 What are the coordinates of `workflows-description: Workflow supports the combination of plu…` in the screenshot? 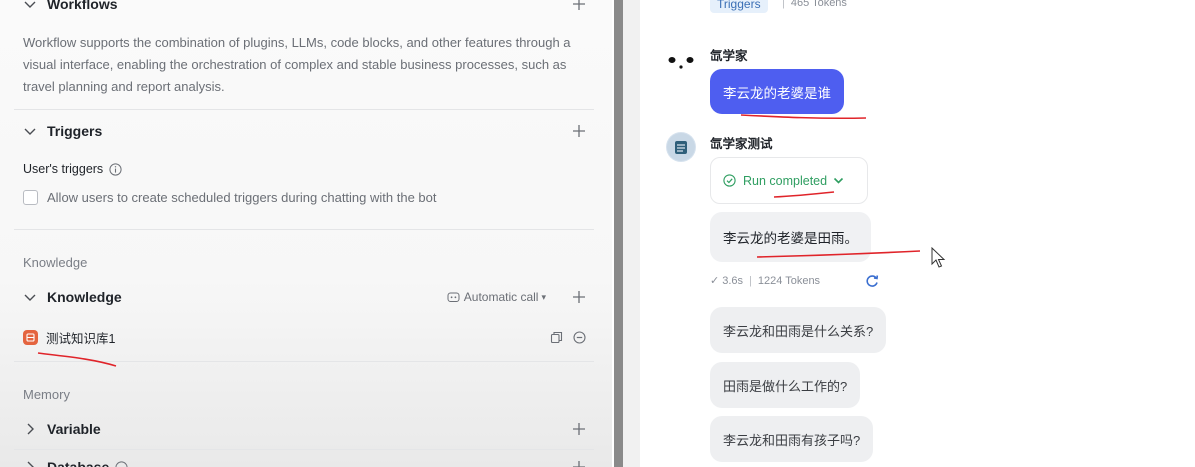 It's located at (297, 64).